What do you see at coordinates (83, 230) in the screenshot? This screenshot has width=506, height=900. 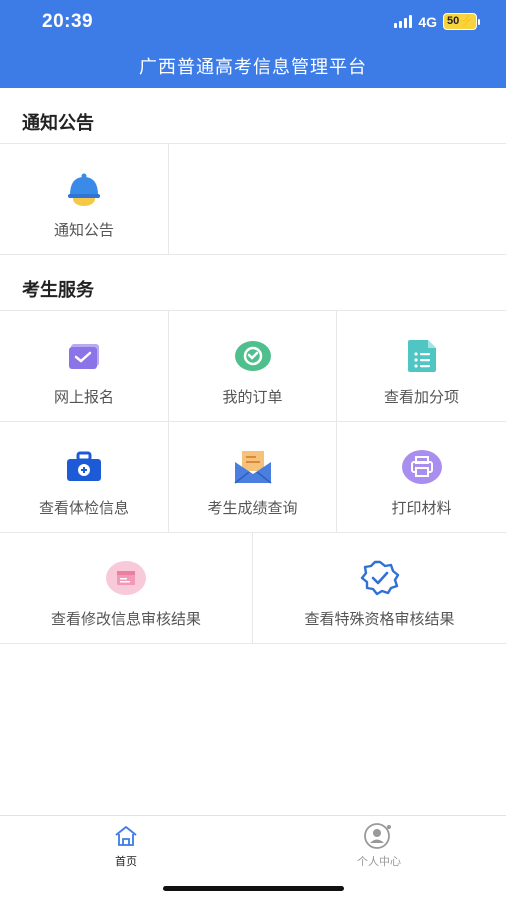 I see `notice-item-label: 通知公告` at bounding box center [83, 230].